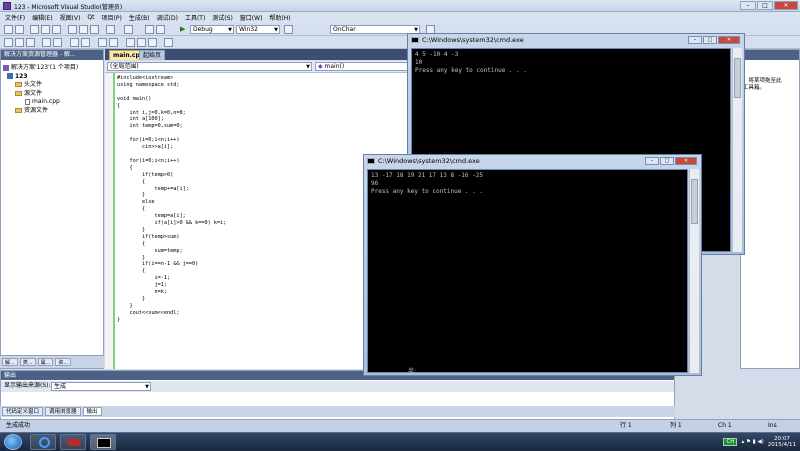 The image size is (800, 451). What do you see at coordinates (171, 251) in the screenshot?
I see `code-line: sum=temp;` at bounding box center [171, 251].